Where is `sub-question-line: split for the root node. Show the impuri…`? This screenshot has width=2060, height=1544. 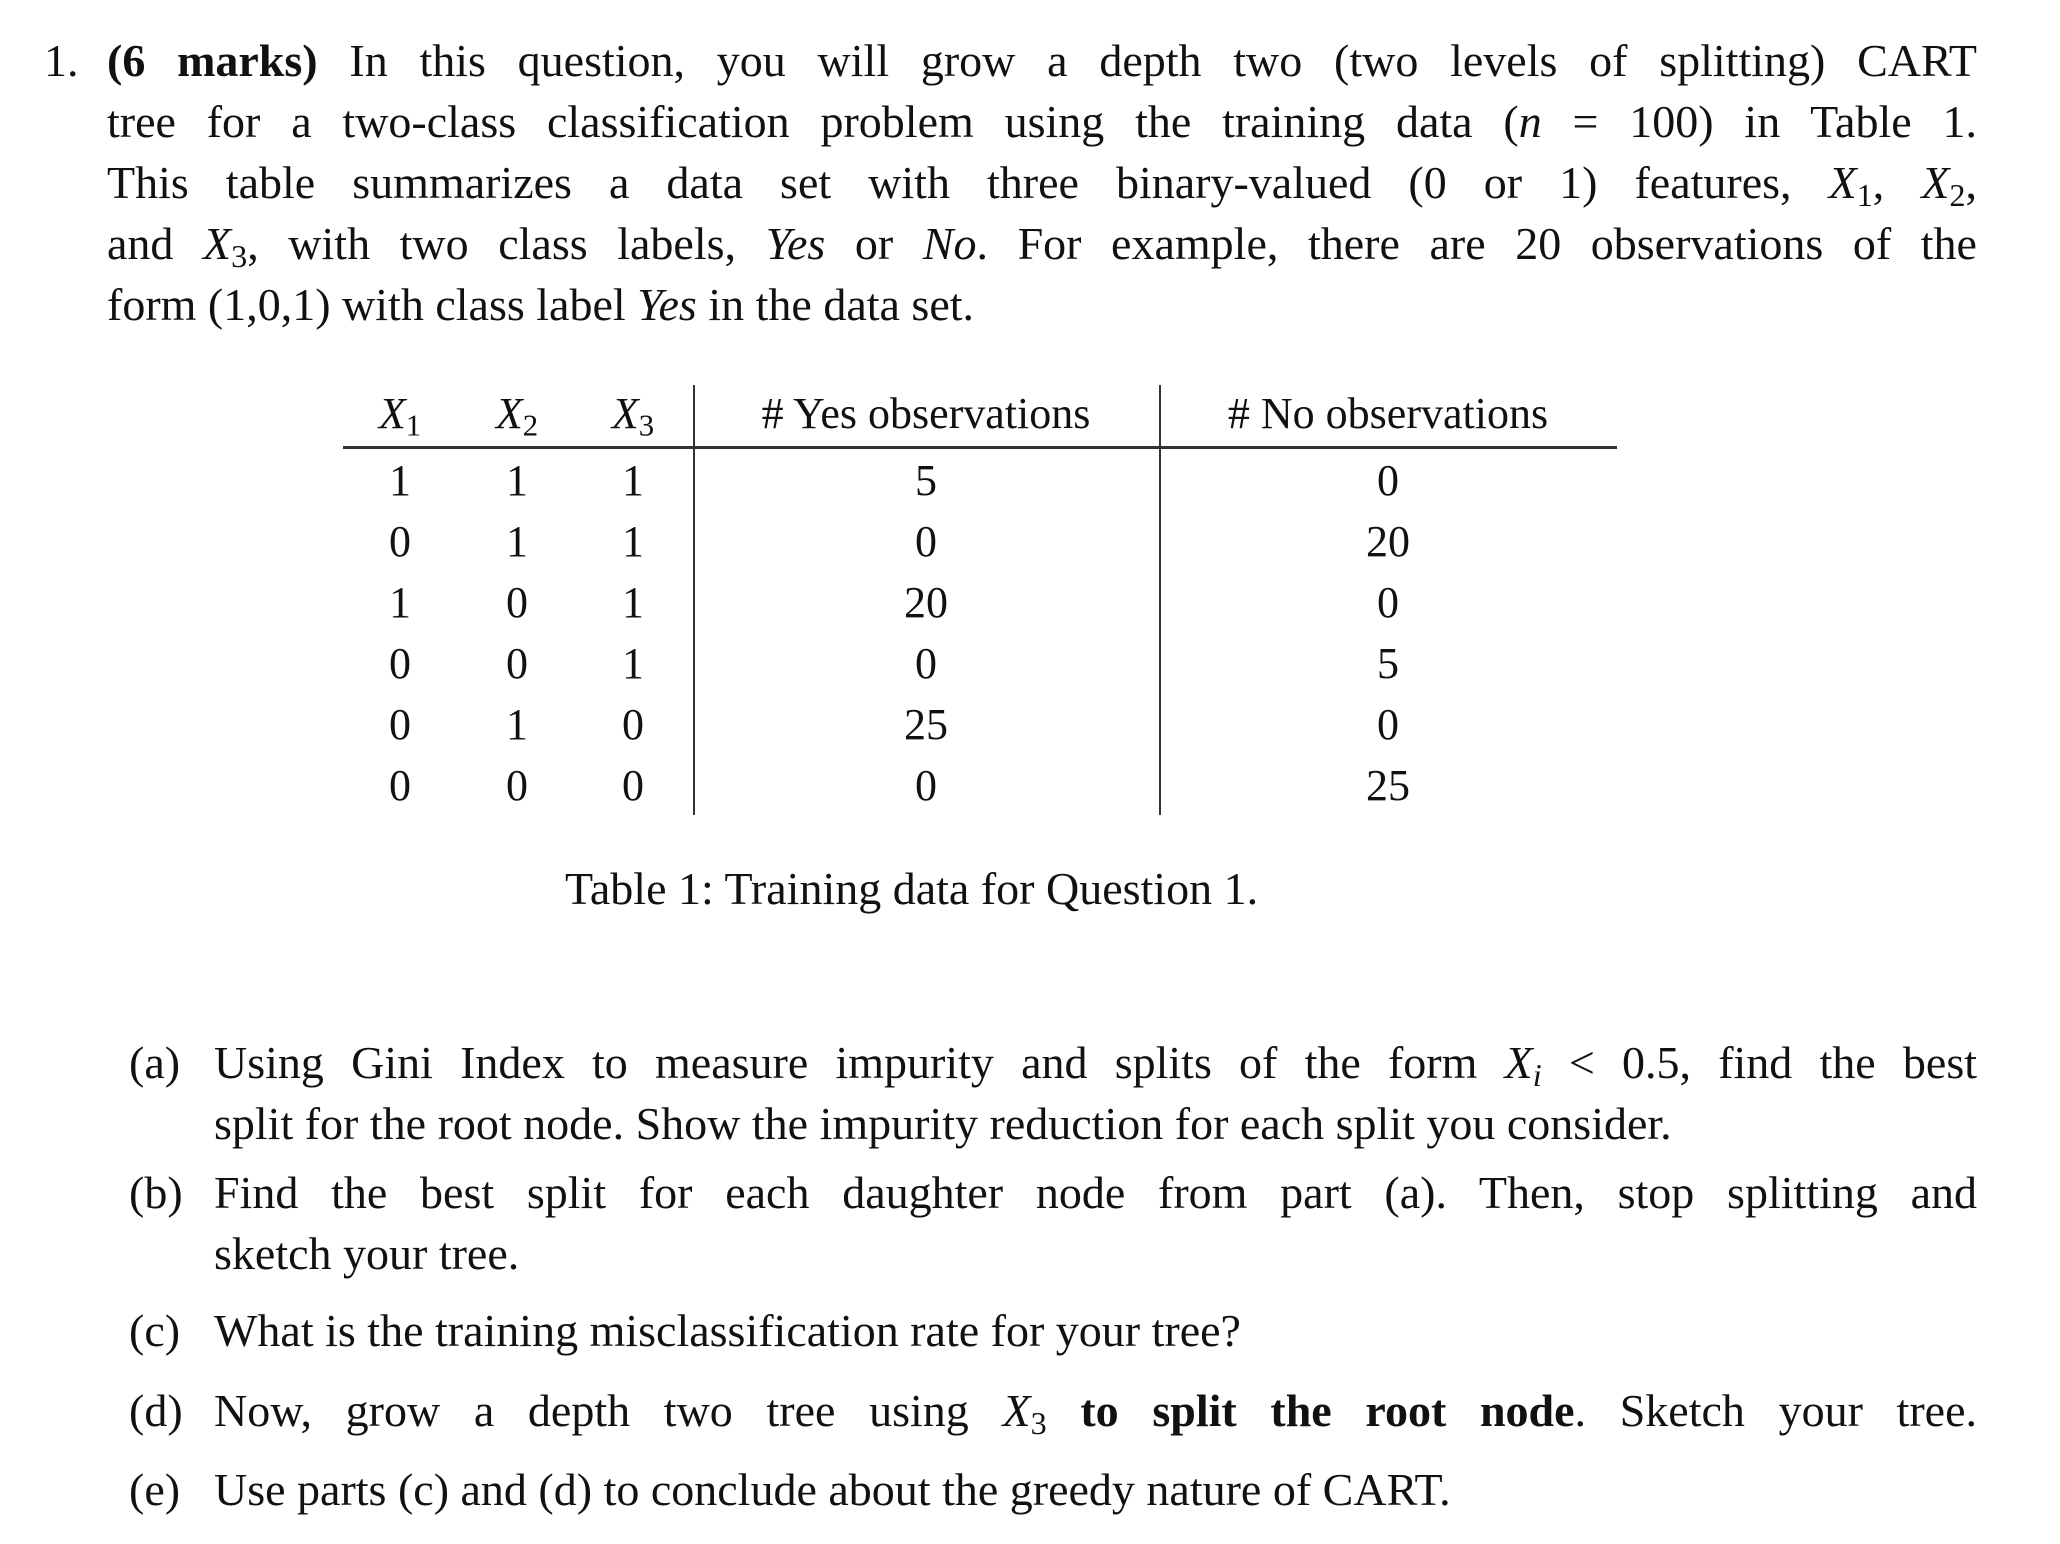
sub-question-line: split for the root node. Show the impuri… is located at coordinates (943, 1123).